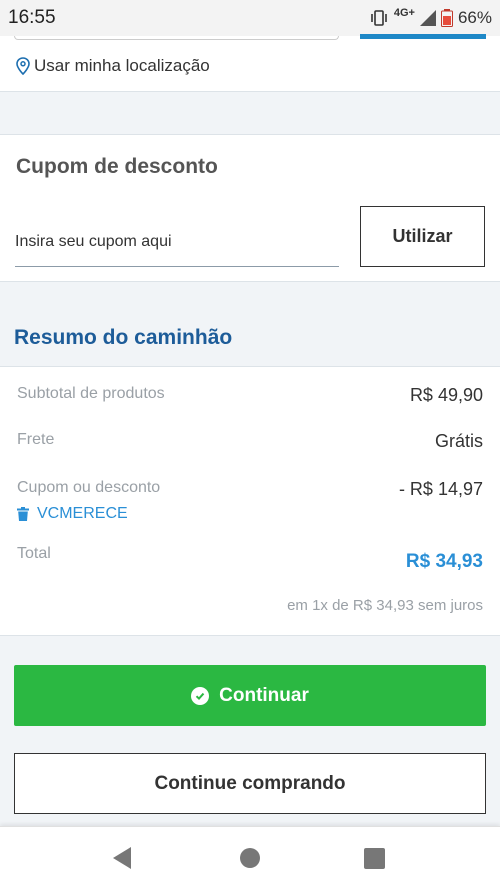 This screenshot has width=500, height=889. What do you see at coordinates (91, 393) in the screenshot?
I see `subtotal-label: Subtotal de produtos` at bounding box center [91, 393].